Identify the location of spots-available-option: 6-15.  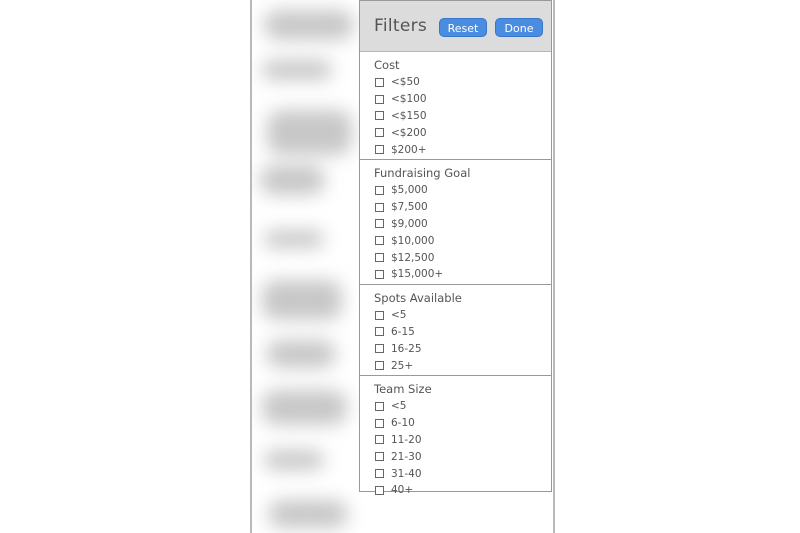
(455, 332).